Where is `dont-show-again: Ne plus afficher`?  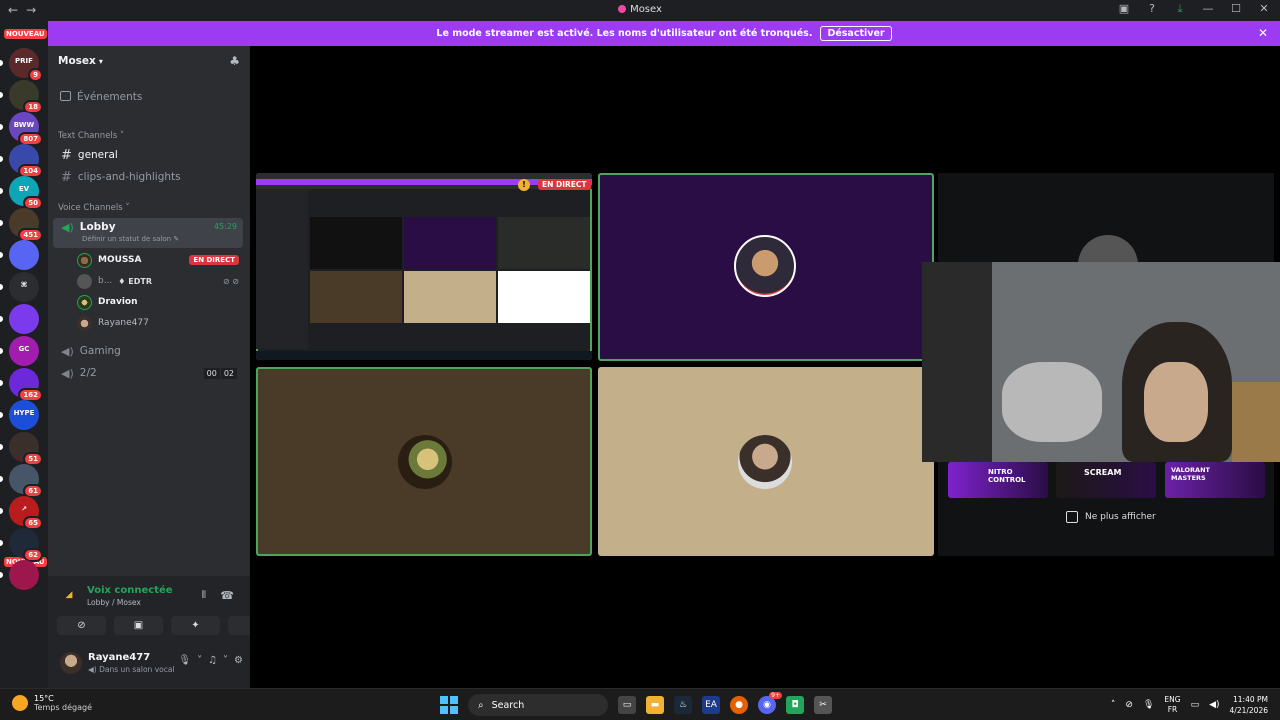
dont-show-again: Ne plus afficher is located at coordinates (1111, 517).